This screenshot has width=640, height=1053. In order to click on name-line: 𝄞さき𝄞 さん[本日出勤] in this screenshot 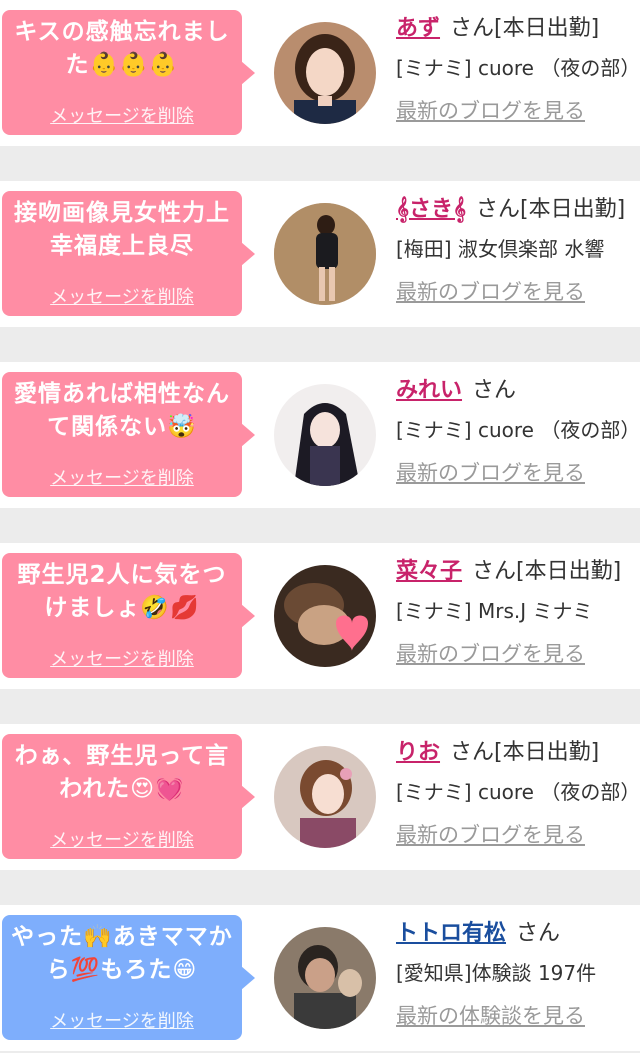, I will do `click(518, 210)`.